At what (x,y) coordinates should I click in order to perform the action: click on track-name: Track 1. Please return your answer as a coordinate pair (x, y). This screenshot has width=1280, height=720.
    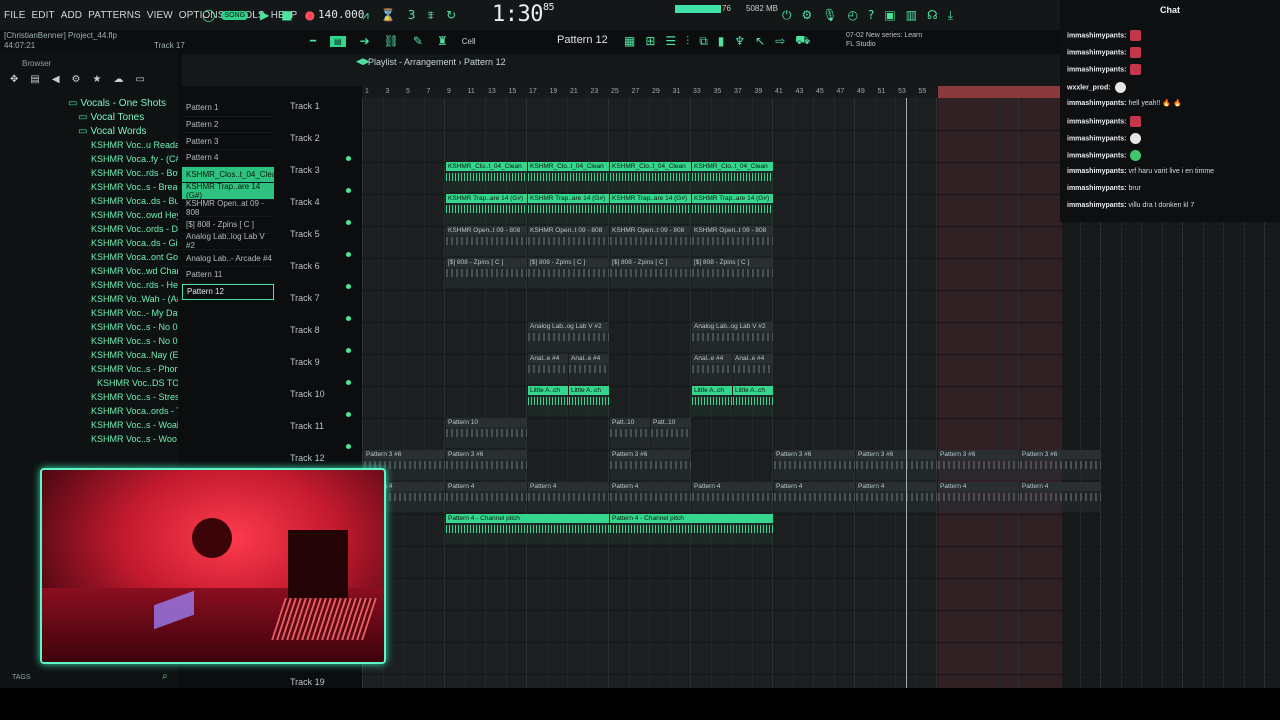
    Looking at the image, I should click on (305, 106).